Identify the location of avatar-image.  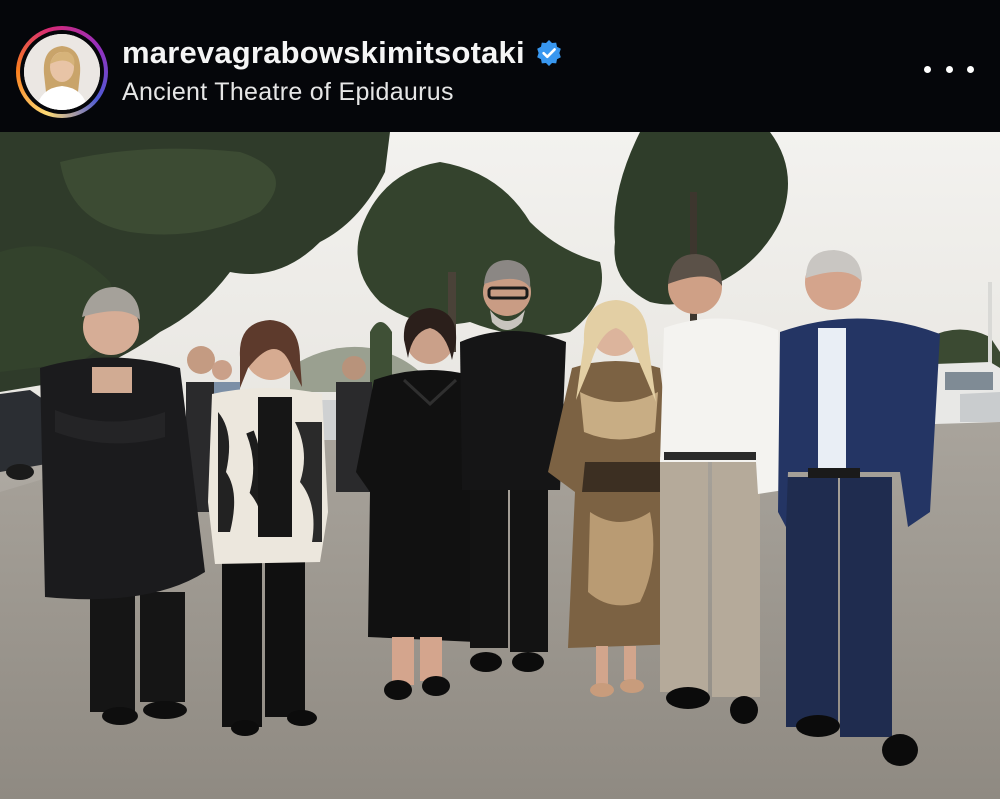
(62, 72).